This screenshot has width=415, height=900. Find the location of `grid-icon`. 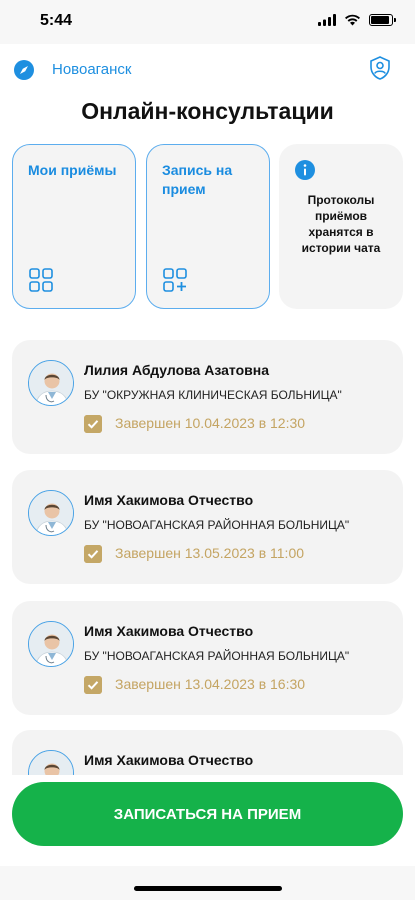

grid-icon is located at coordinates (41, 280).